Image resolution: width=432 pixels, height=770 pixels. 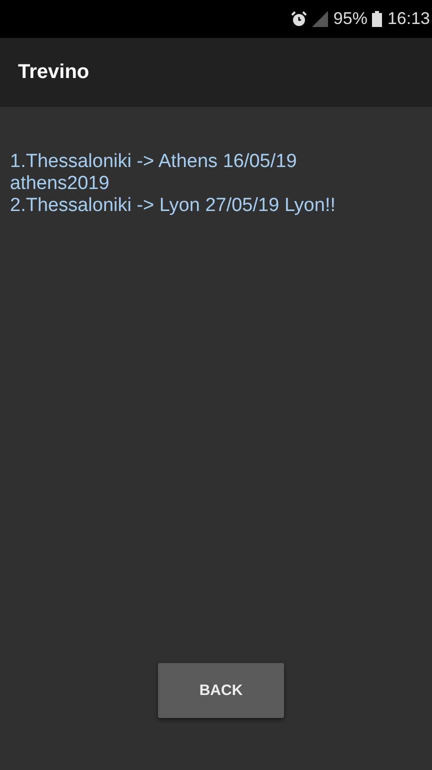 What do you see at coordinates (60, 184) in the screenshot?
I see `trip-entry-text: athens2019` at bounding box center [60, 184].